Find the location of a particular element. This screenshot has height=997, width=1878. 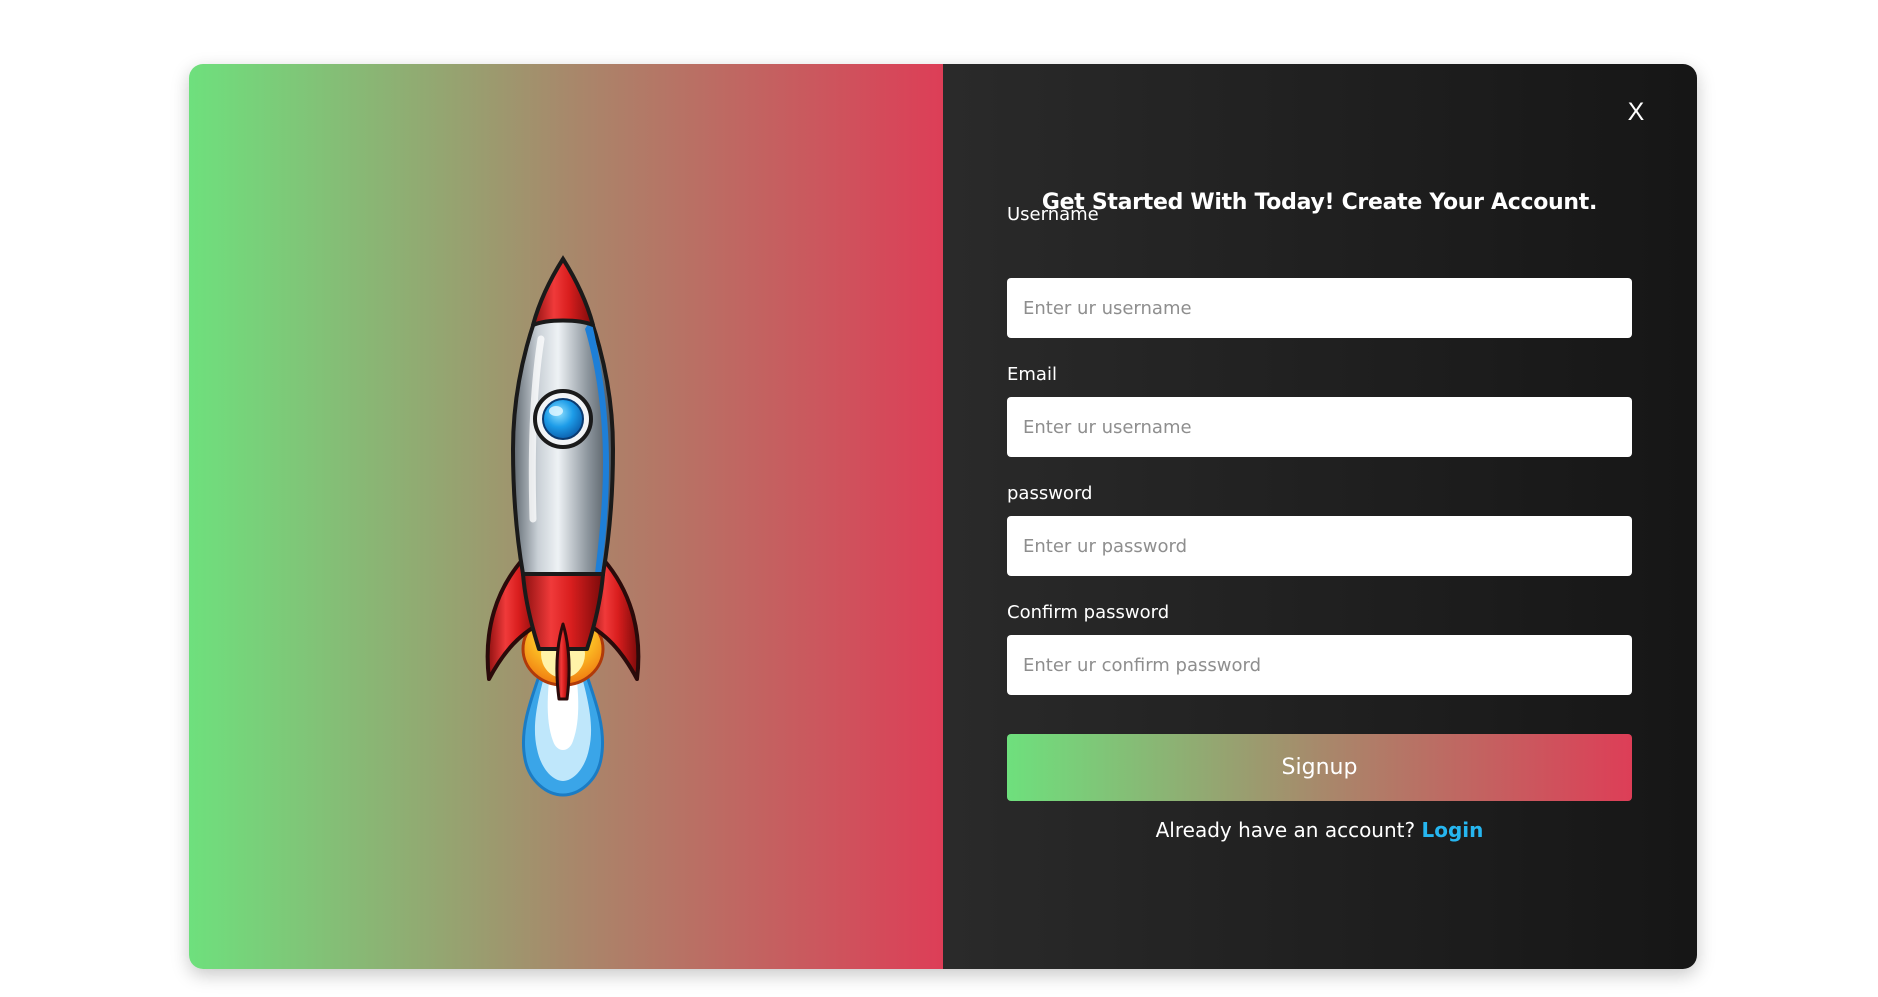

close-button: X is located at coordinates (1636, 112).